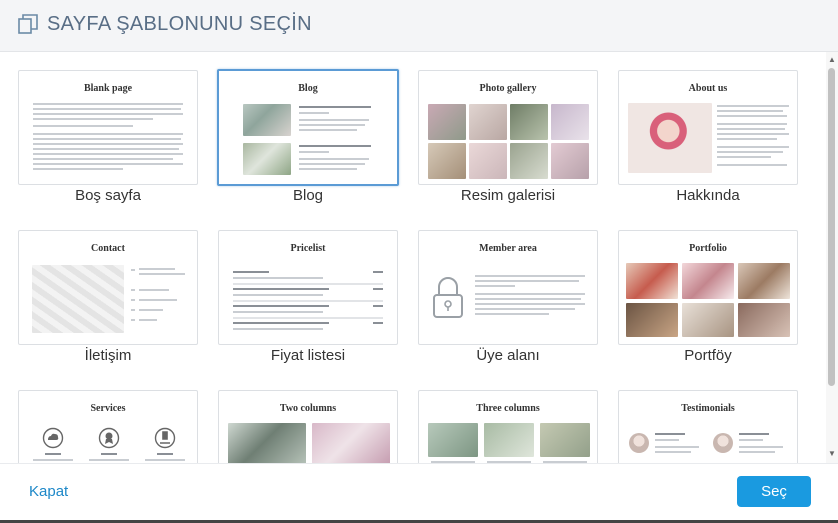 The height and width of the screenshot is (523, 838). I want to click on template-preview: Blank page, so click(108, 127).